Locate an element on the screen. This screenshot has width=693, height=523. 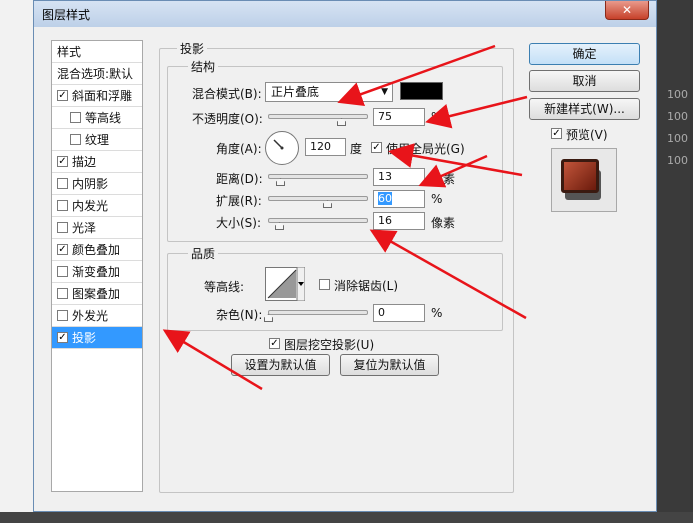
structure-title: 结构 is located at coordinates (203, 66).